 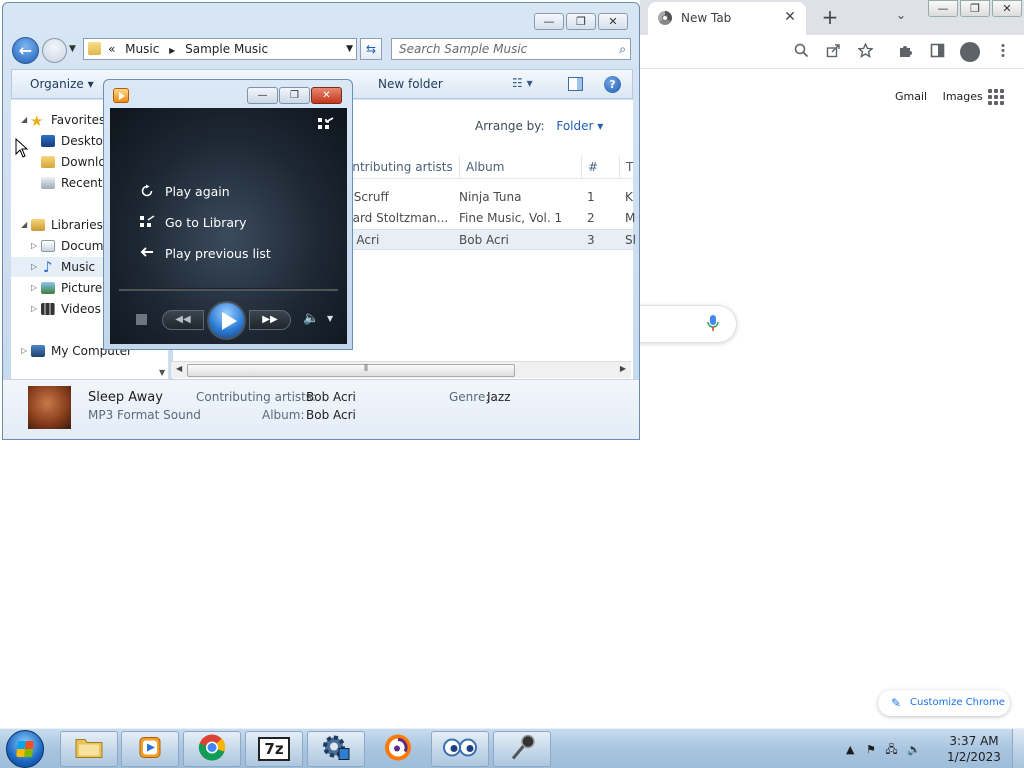 What do you see at coordinates (963, 96) in the screenshot?
I see `images-link: Images` at bounding box center [963, 96].